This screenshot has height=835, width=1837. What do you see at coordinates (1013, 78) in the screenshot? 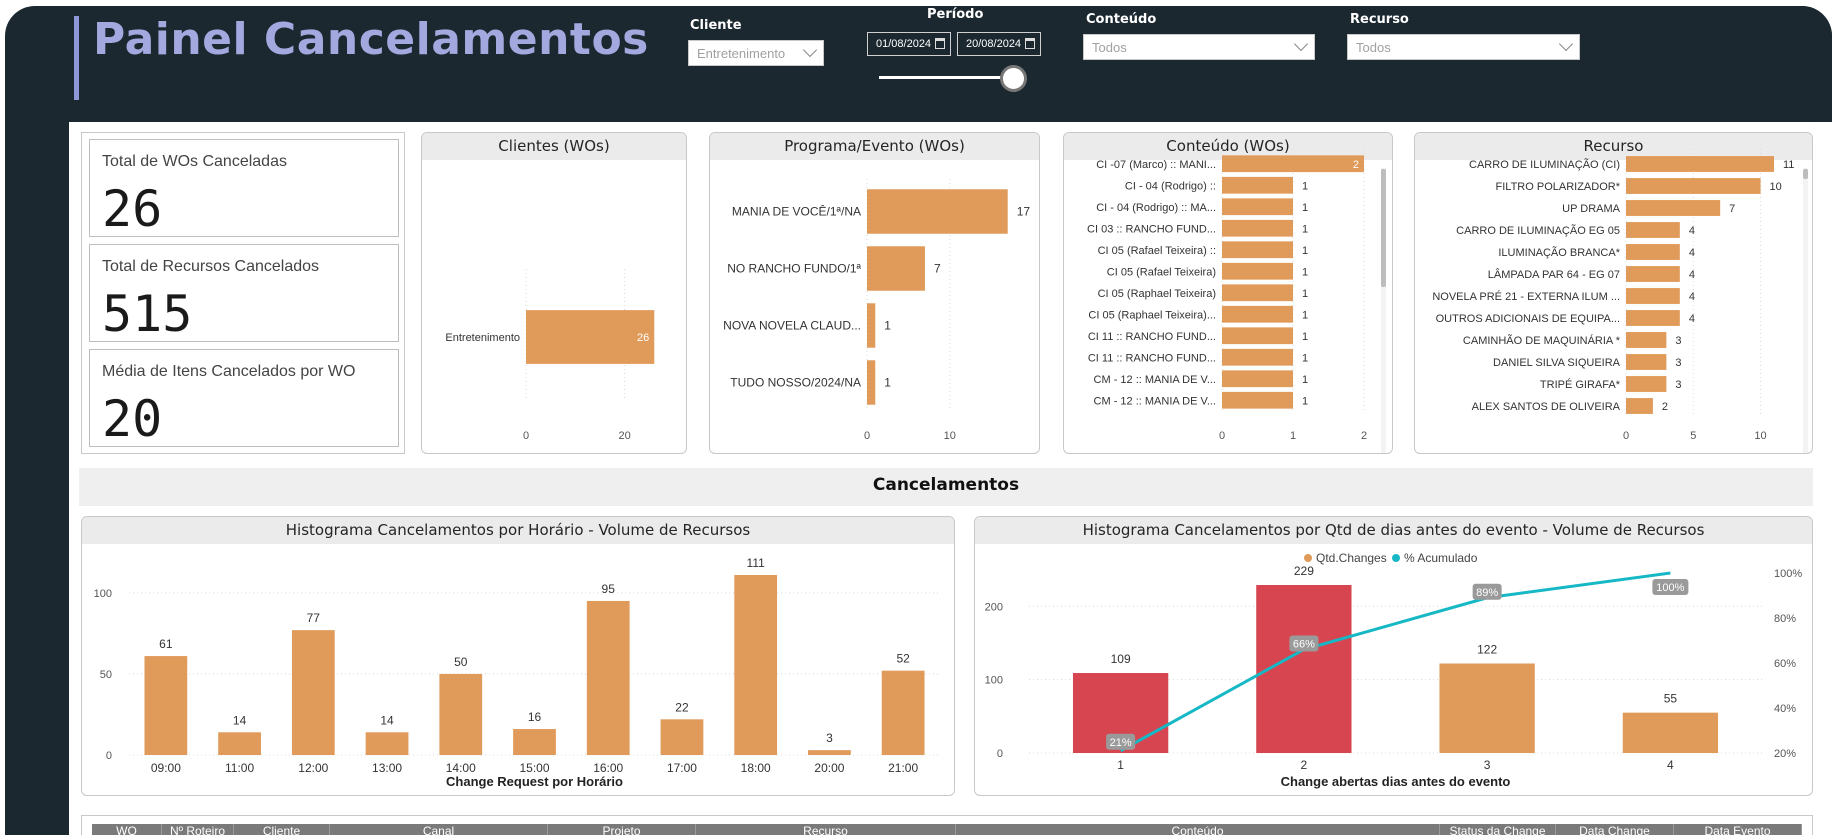
I see `date-slider-handle` at bounding box center [1013, 78].